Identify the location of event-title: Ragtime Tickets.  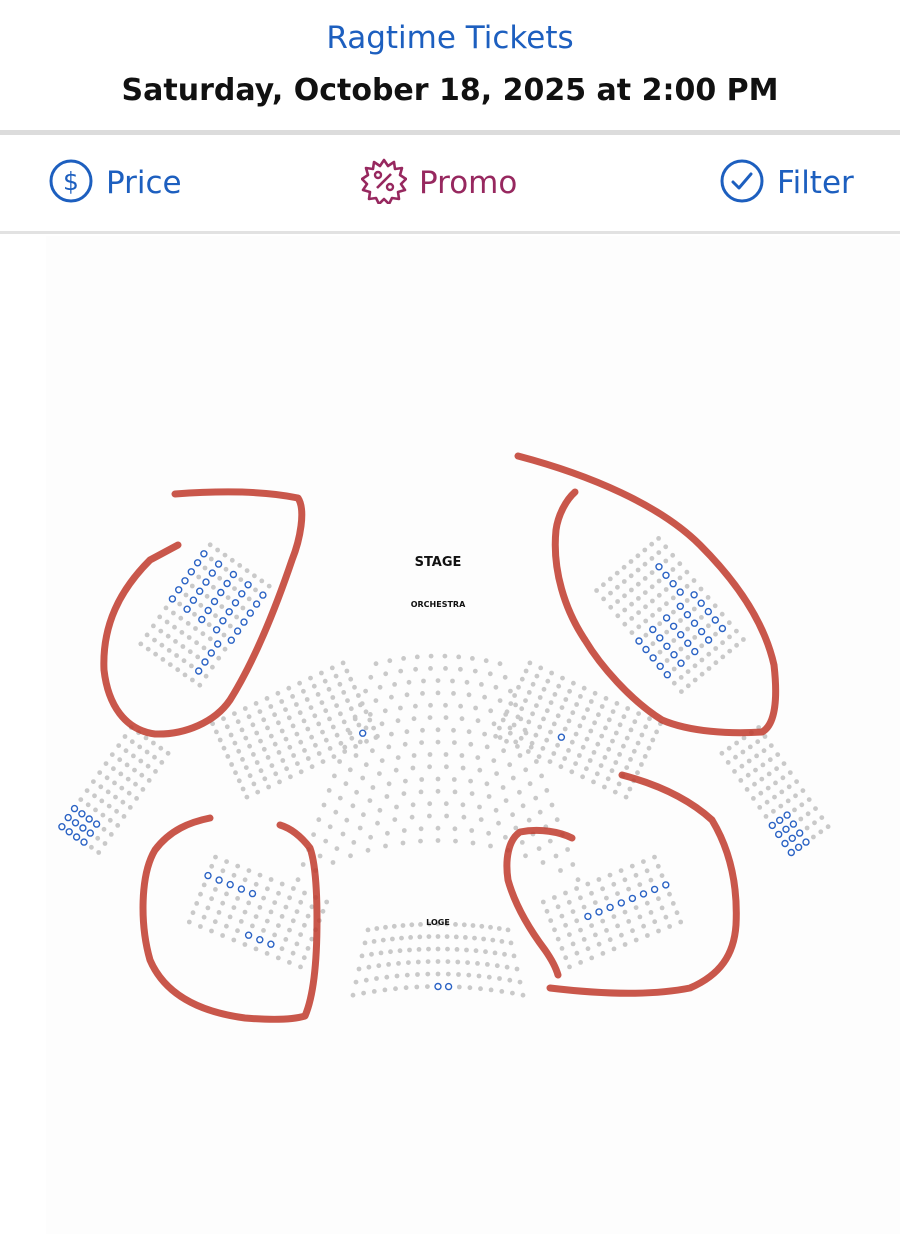
(450, 38).